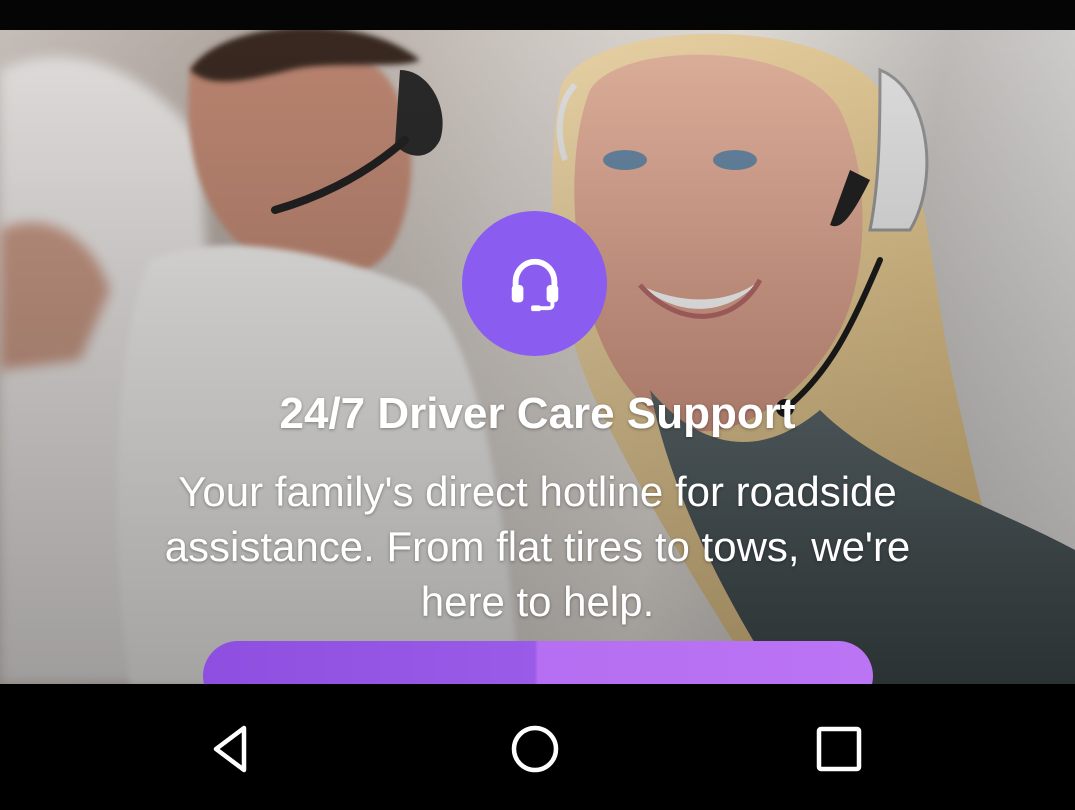  What do you see at coordinates (537, 413) in the screenshot?
I see `page-title: 24/7 Driver Care Support` at bounding box center [537, 413].